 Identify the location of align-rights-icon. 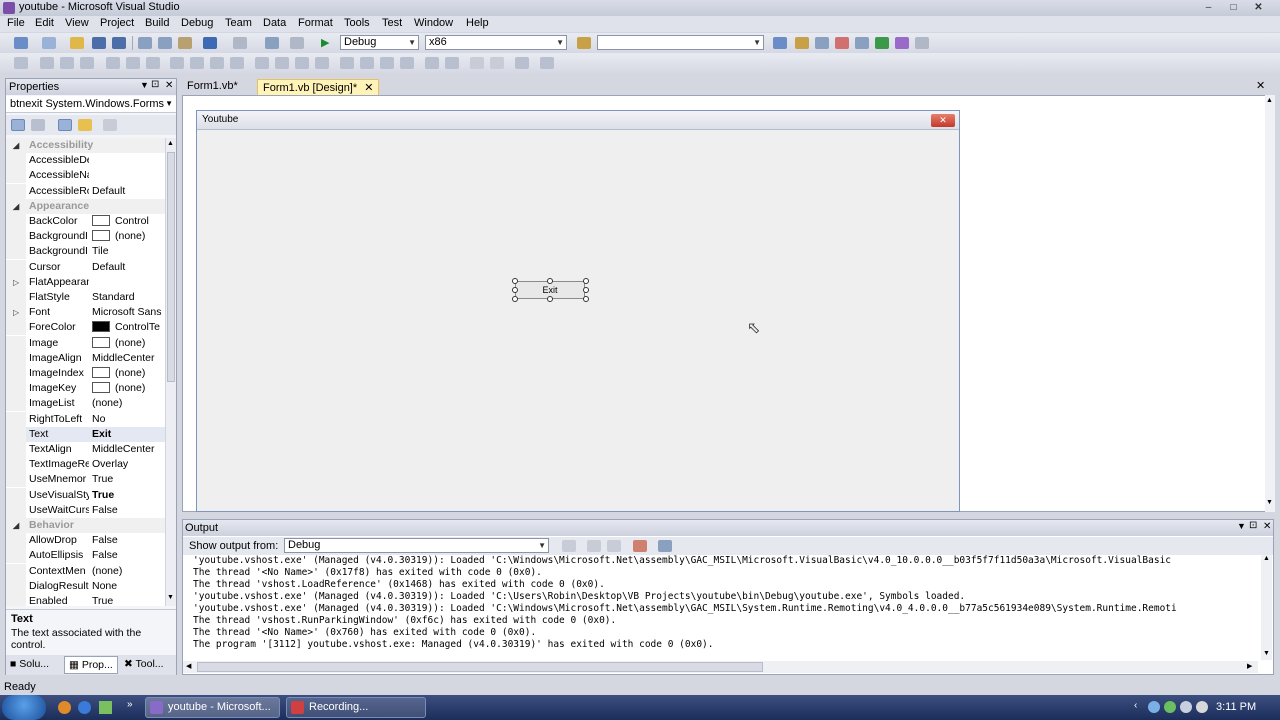
(87, 63).